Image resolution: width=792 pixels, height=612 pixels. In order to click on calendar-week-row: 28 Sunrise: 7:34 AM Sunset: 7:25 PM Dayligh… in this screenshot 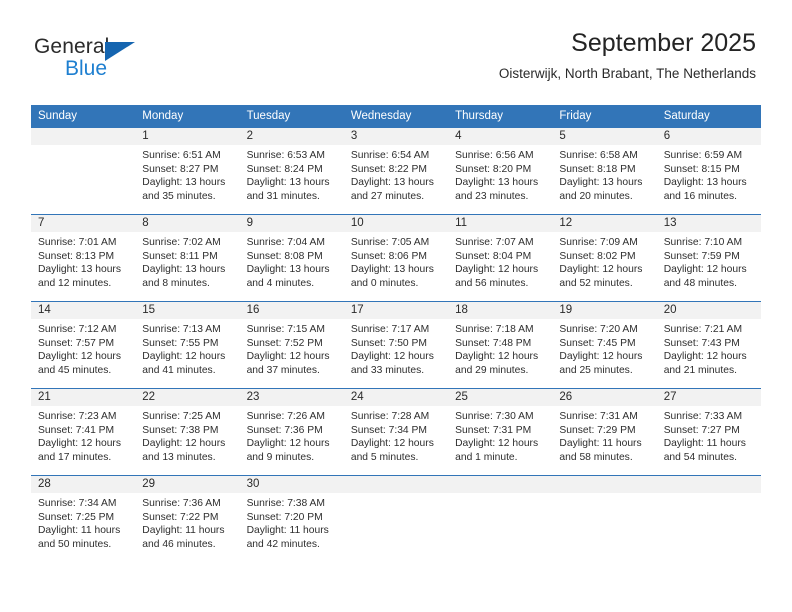, I will do `click(396, 518)`.